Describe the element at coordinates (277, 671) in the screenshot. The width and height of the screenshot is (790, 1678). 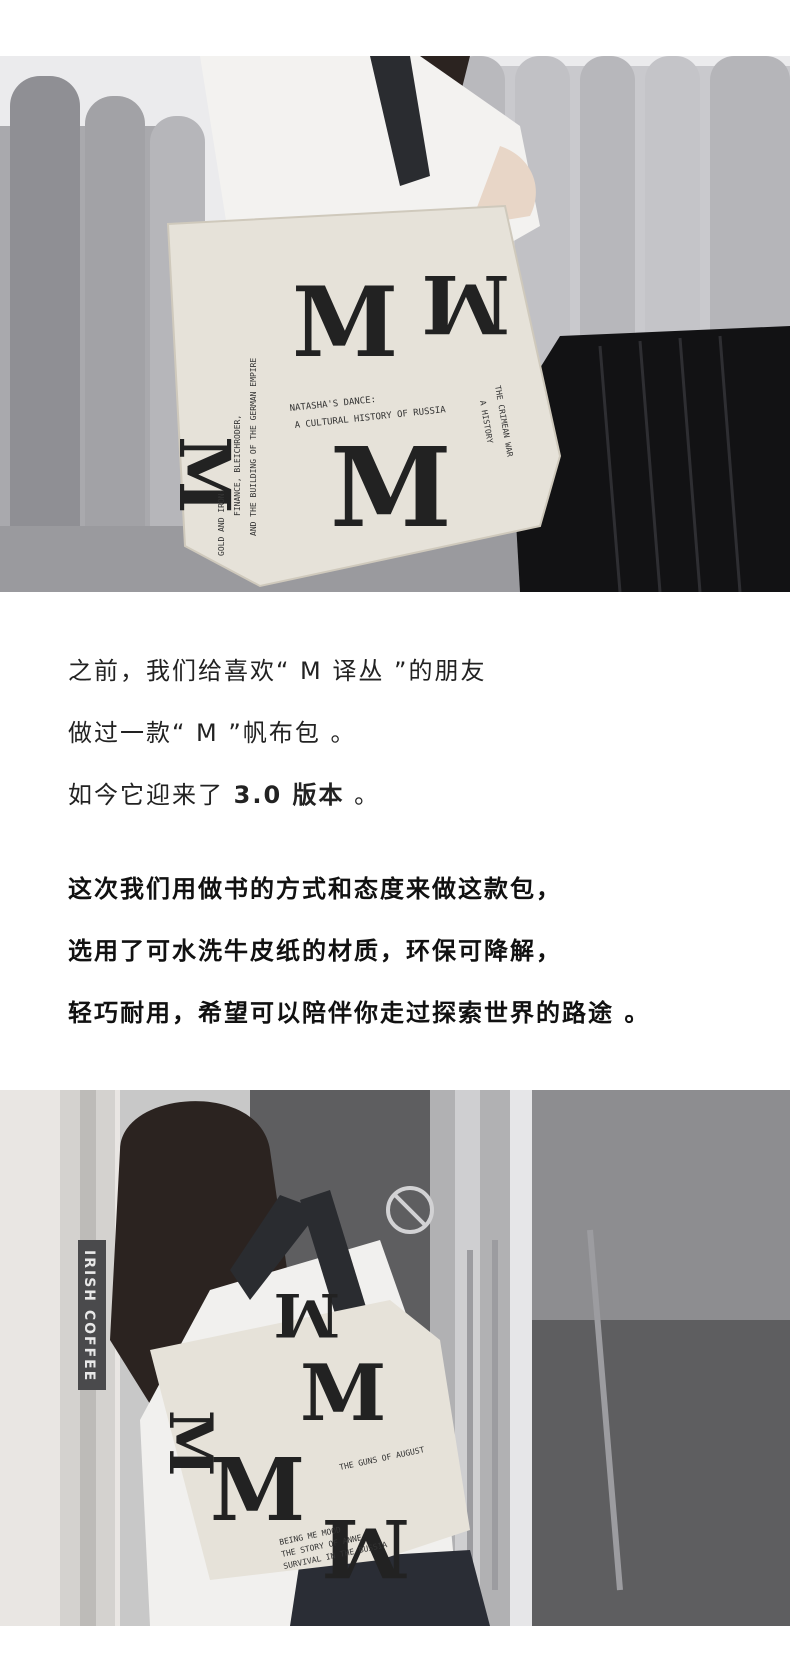
I see `intro-line-1: 之前，我们给喜欢“ M 译丛 ”的朋友` at that location.